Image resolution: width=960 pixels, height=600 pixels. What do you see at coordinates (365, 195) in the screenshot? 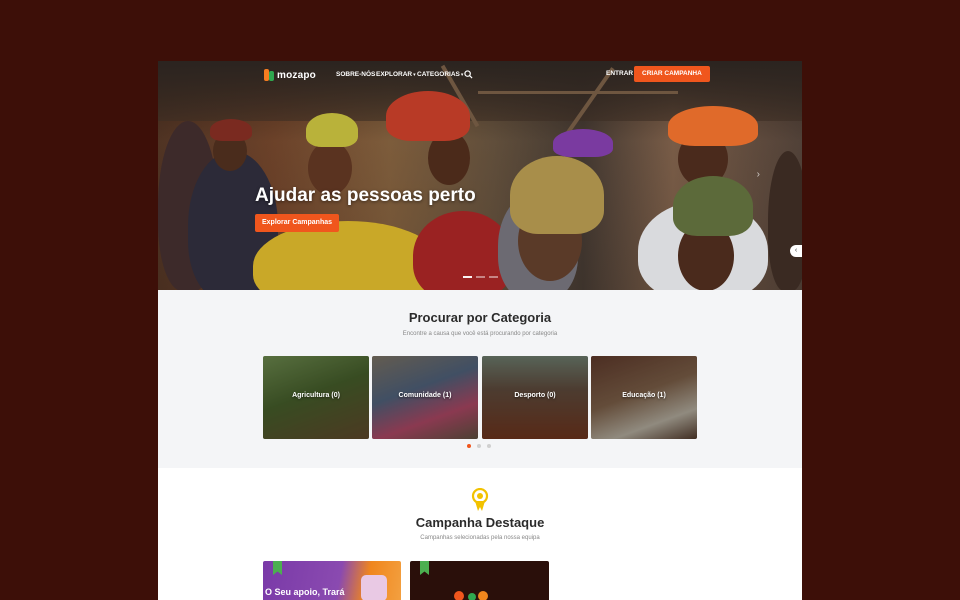
I see `hero-title: Ajudar as pessoas perto` at bounding box center [365, 195].